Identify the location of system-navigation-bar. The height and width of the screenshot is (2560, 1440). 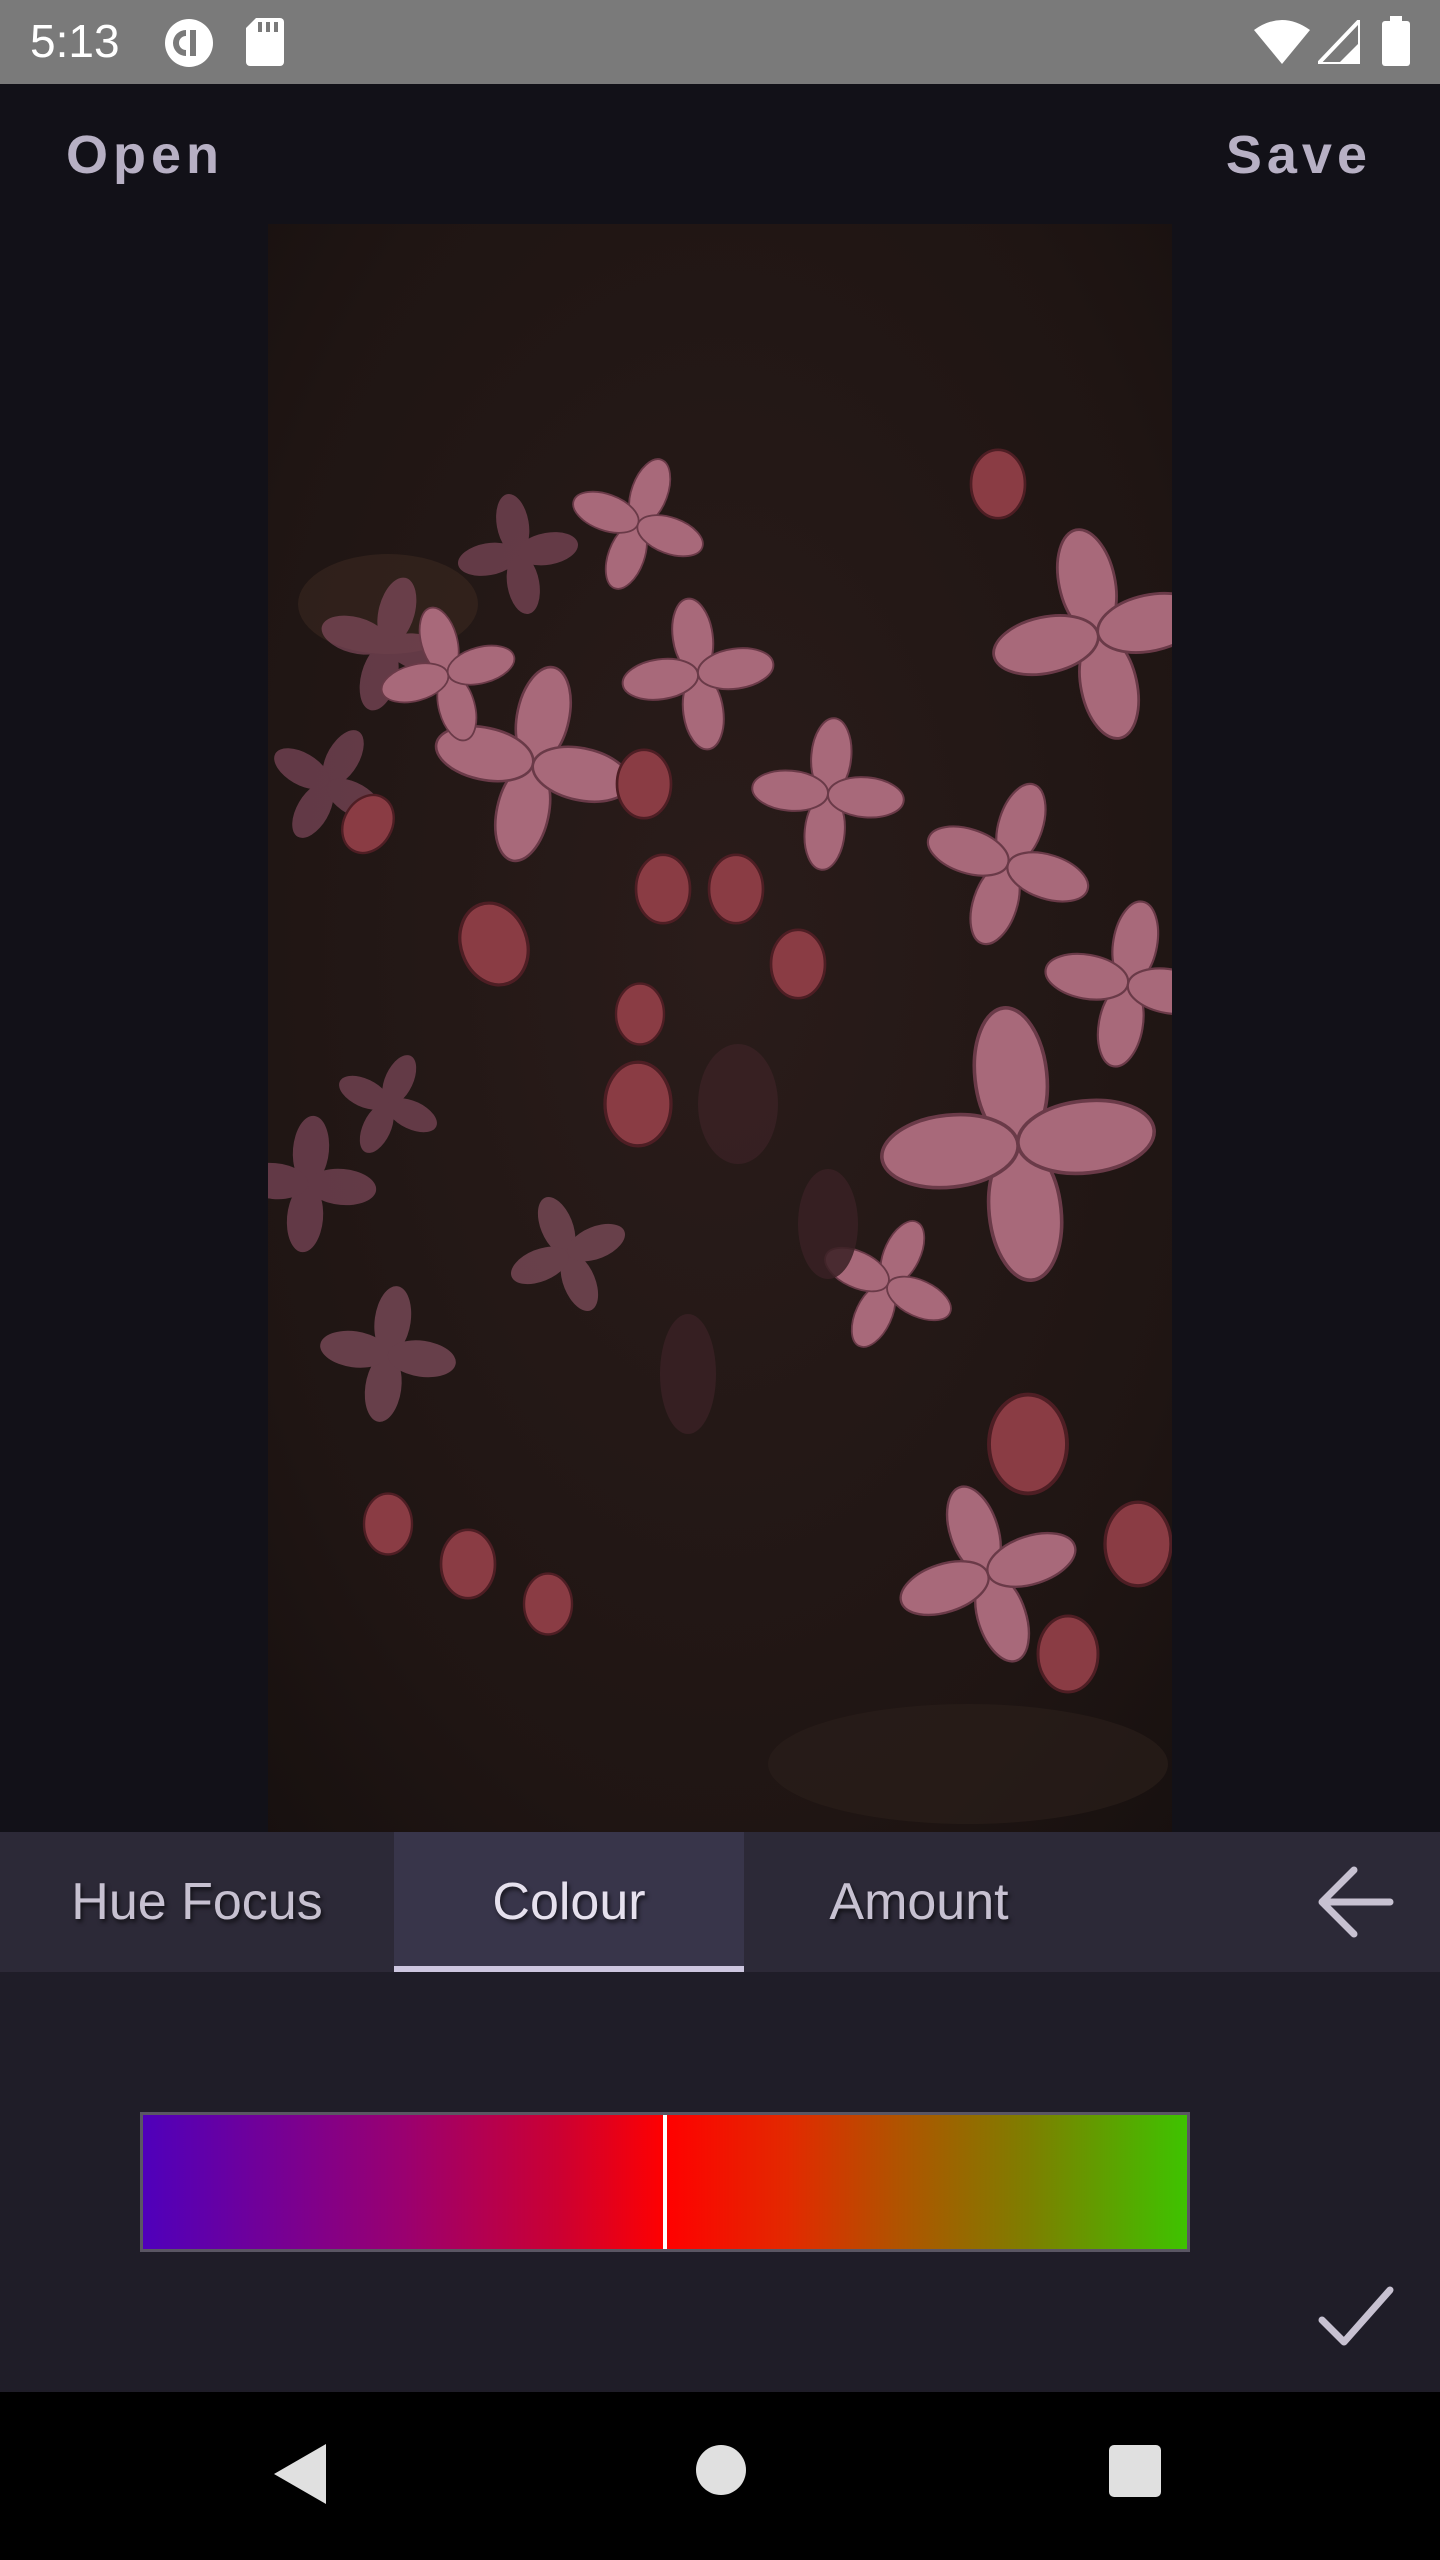
(720, 2476).